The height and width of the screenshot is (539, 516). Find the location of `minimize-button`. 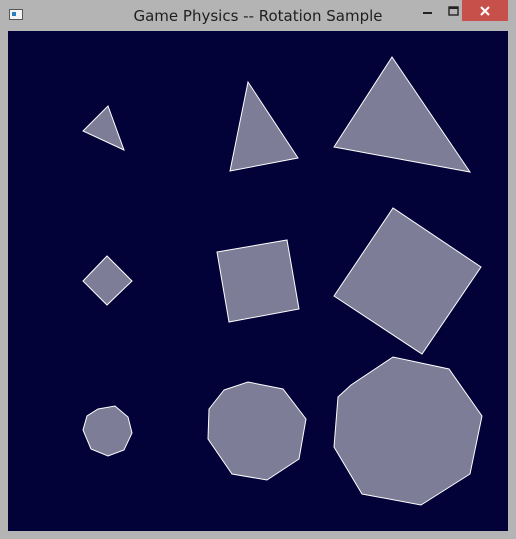

minimize-button is located at coordinates (428, 10).